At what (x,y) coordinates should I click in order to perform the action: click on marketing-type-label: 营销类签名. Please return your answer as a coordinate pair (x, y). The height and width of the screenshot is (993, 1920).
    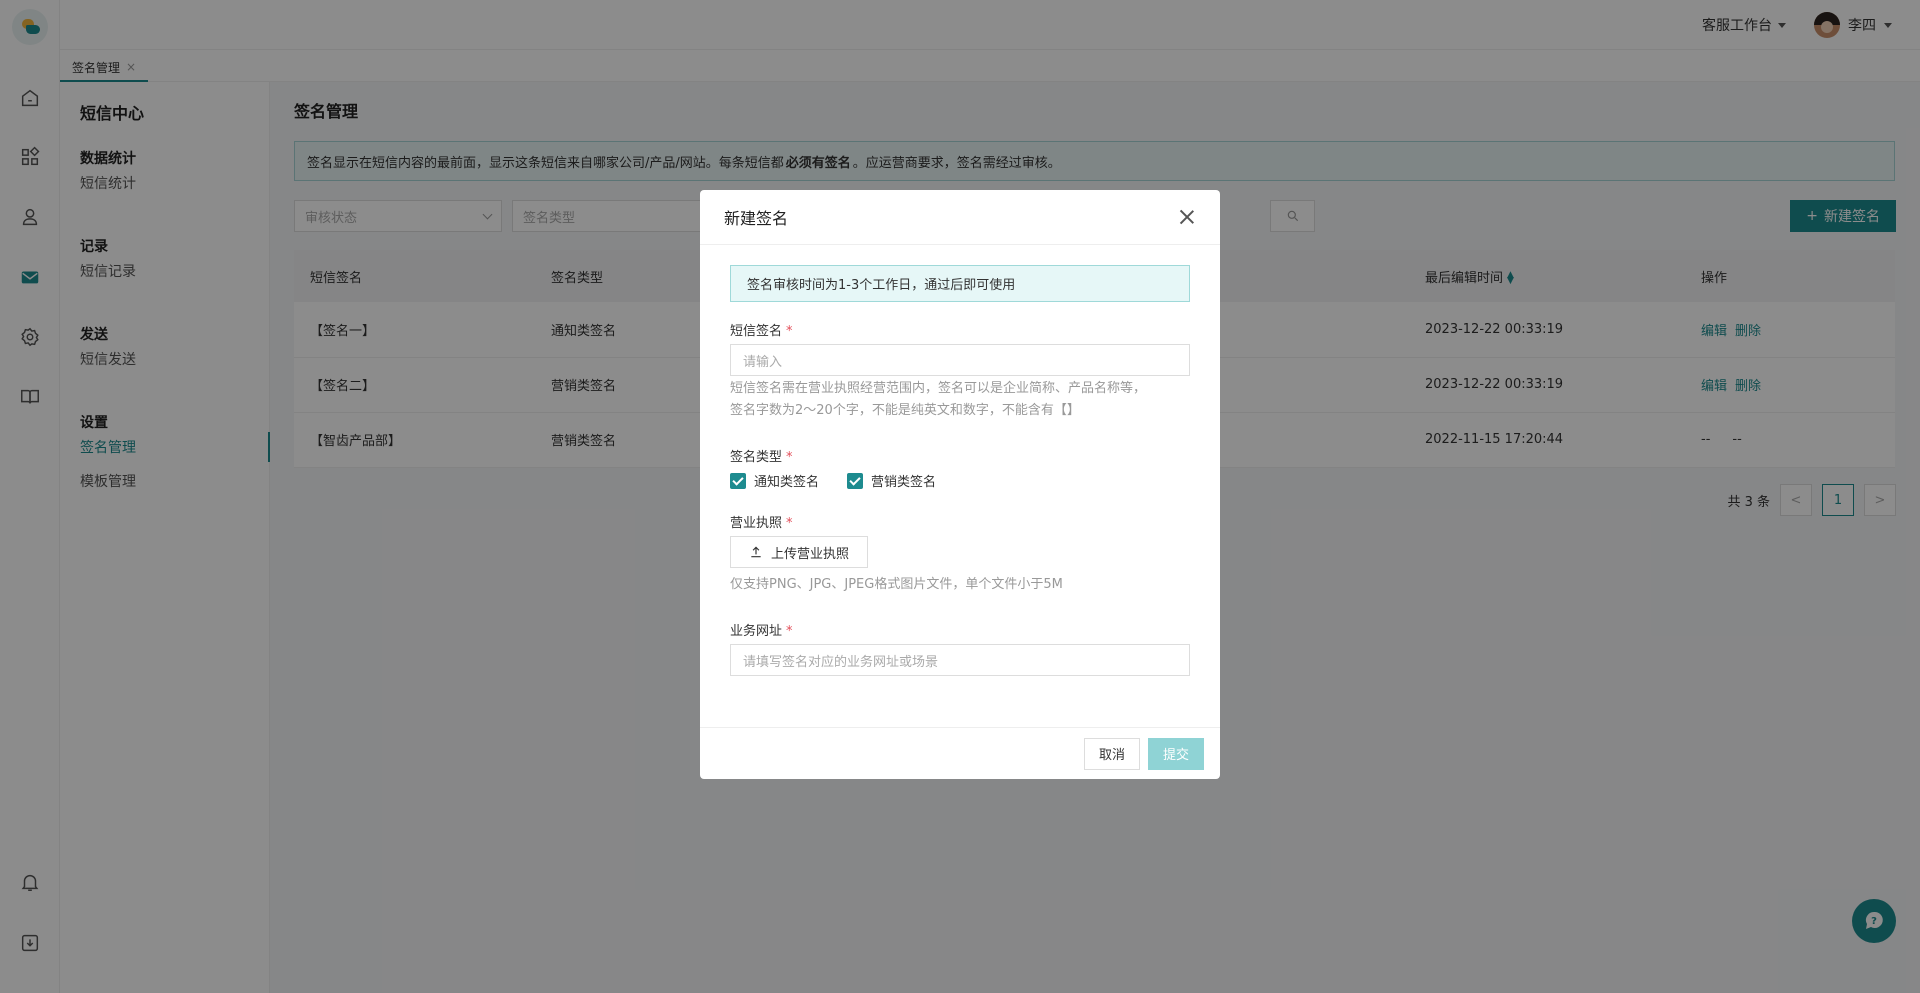
    Looking at the image, I should click on (904, 482).